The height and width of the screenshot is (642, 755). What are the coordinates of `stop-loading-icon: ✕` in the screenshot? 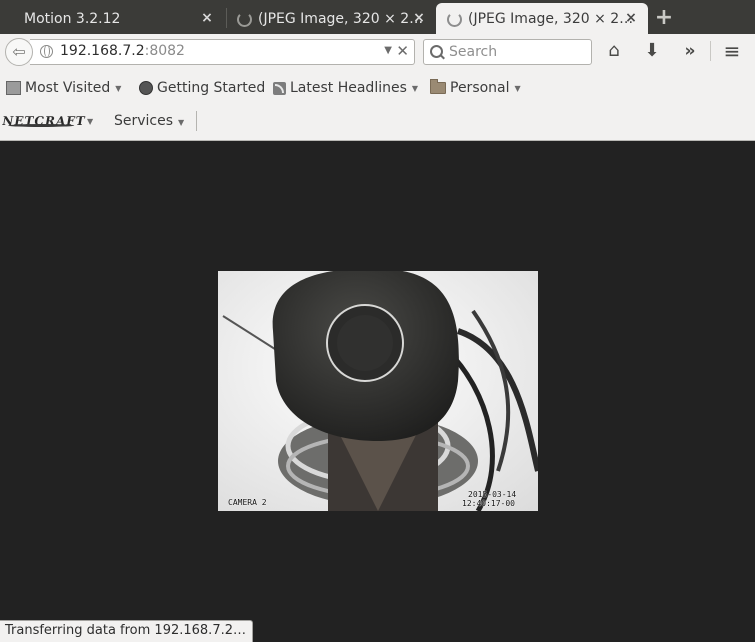 It's located at (402, 51).